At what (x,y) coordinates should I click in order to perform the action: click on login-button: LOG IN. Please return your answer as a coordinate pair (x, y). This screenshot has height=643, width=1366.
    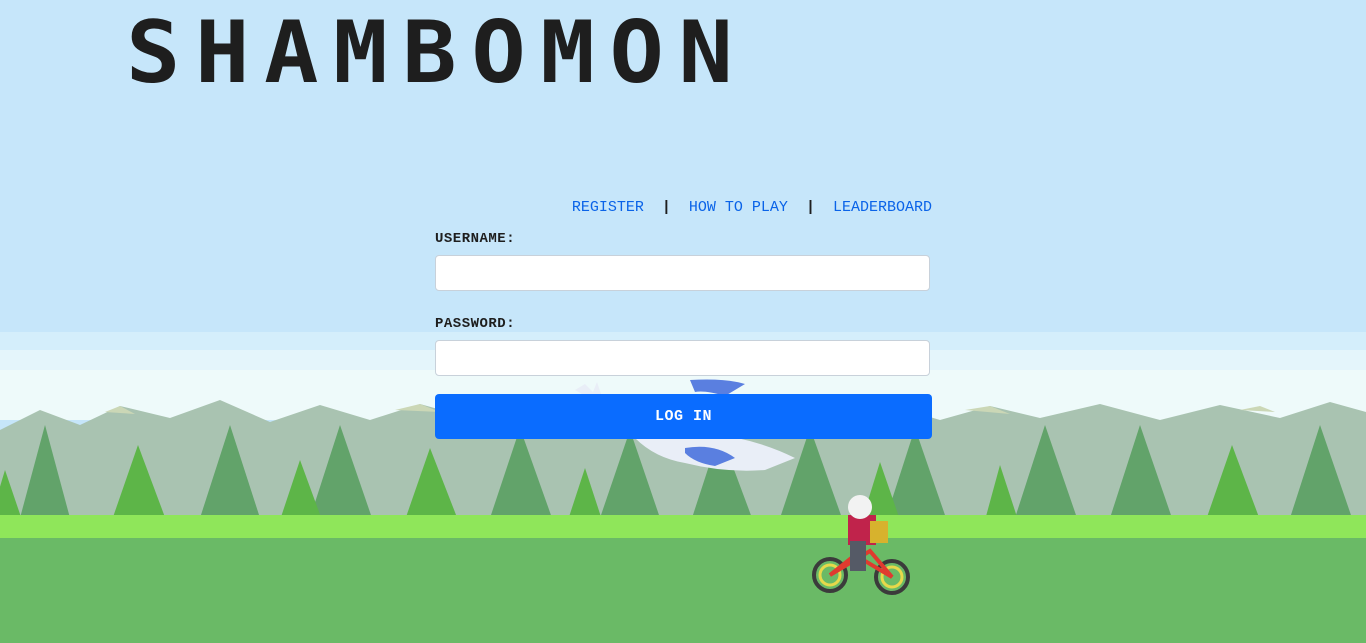
    Looking at the image, I should click on (683, 416).